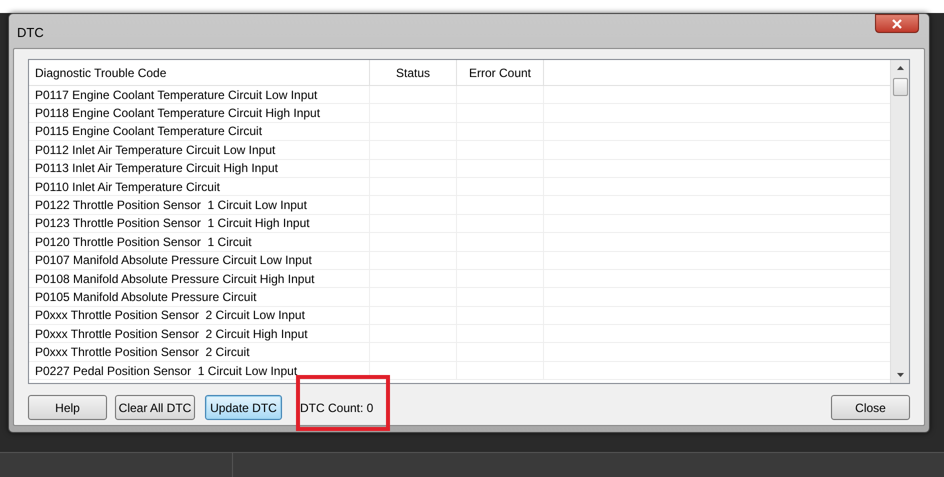 The height and width of the screenshot is (477, 944). I want to click on dtc-code-cell: P0117 Engine Coolant Temperature Circuit Low Input, so click(173, 94).